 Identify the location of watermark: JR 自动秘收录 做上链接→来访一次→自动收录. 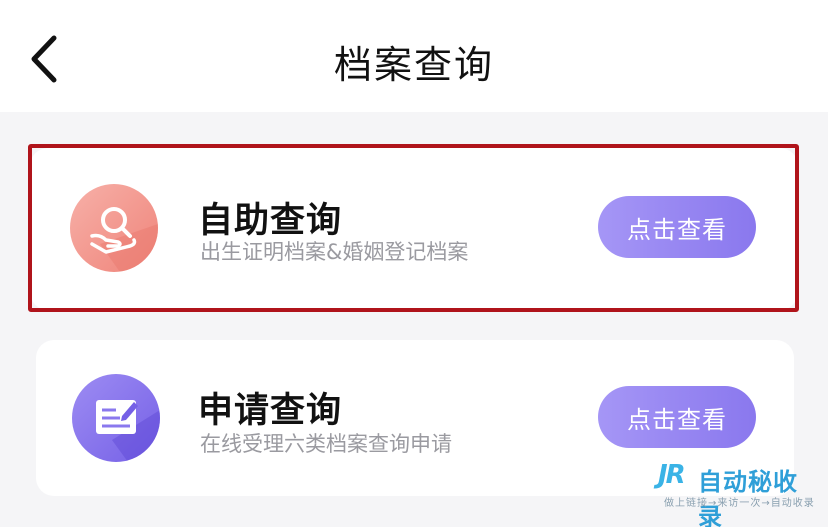
(734, 492).